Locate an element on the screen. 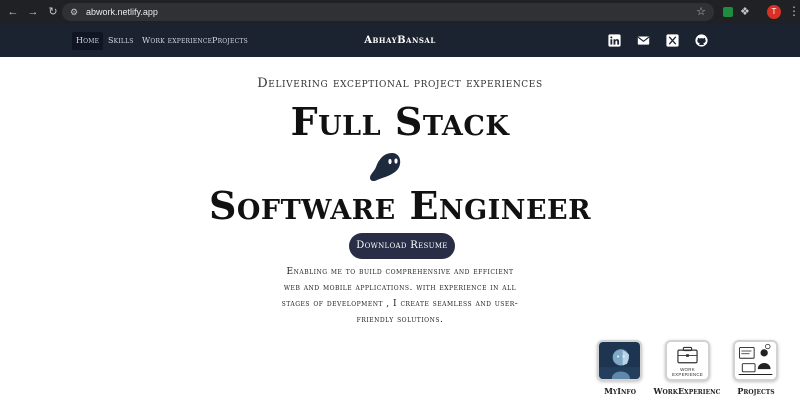 The height and width of the screenshot is (403, 800). browser-menu-icon: ⋮ is located at coordinates (794, 11).